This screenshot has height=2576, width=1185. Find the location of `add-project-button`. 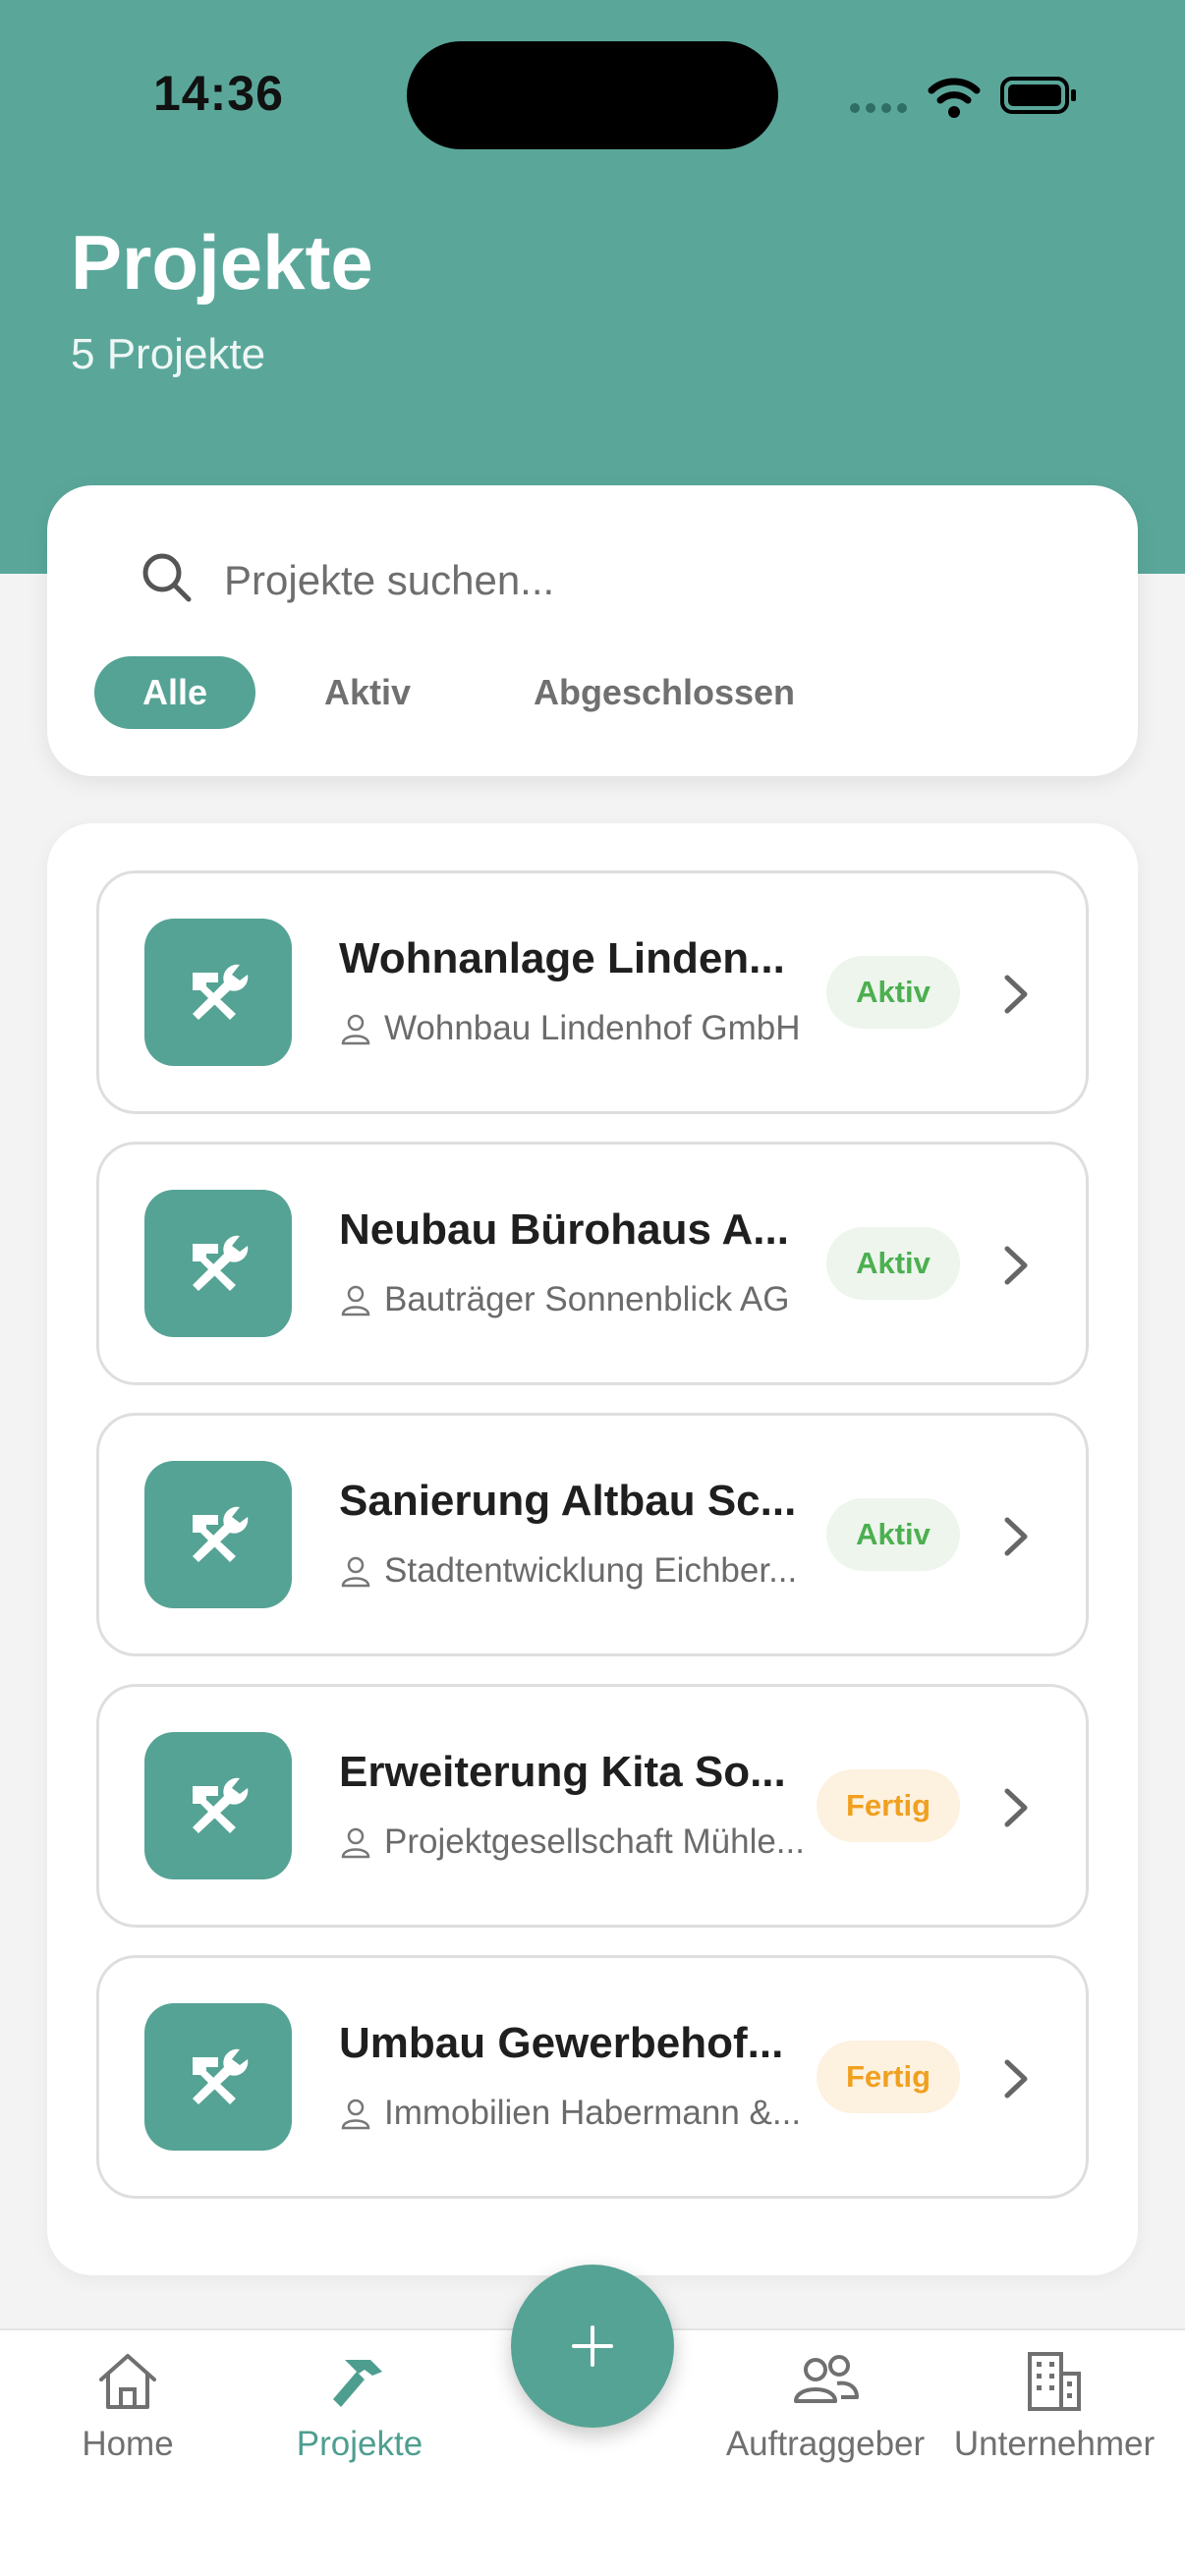

add-project-button is located at coordinates (592, 2346).